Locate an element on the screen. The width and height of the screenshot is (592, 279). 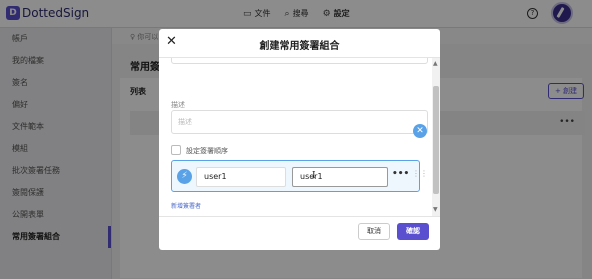
scroll-up-icon: ▲ is located at coordinates (435, 63).